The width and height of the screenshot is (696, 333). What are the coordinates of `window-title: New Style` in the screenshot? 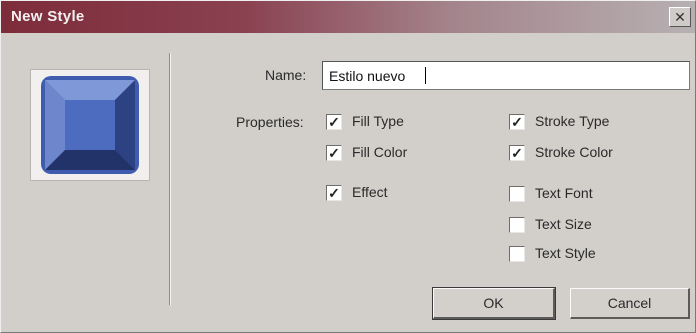 It's located at (48, 16).